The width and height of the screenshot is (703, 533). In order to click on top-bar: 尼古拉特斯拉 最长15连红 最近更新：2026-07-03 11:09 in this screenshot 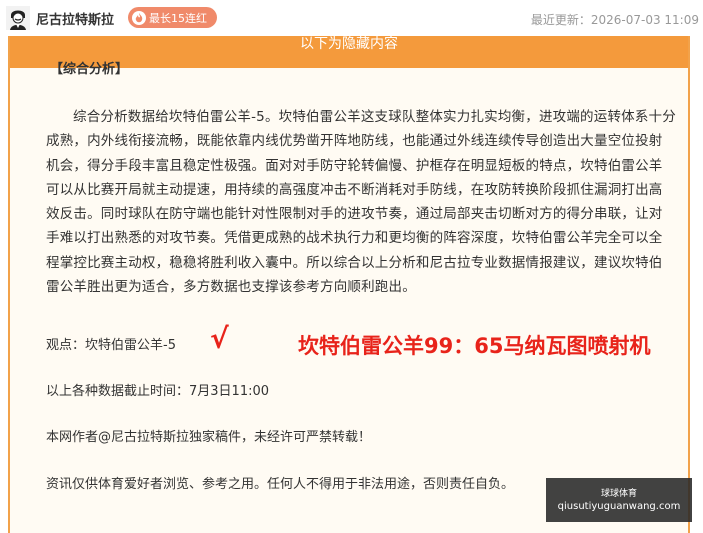, I will do `click(351, 18)`.